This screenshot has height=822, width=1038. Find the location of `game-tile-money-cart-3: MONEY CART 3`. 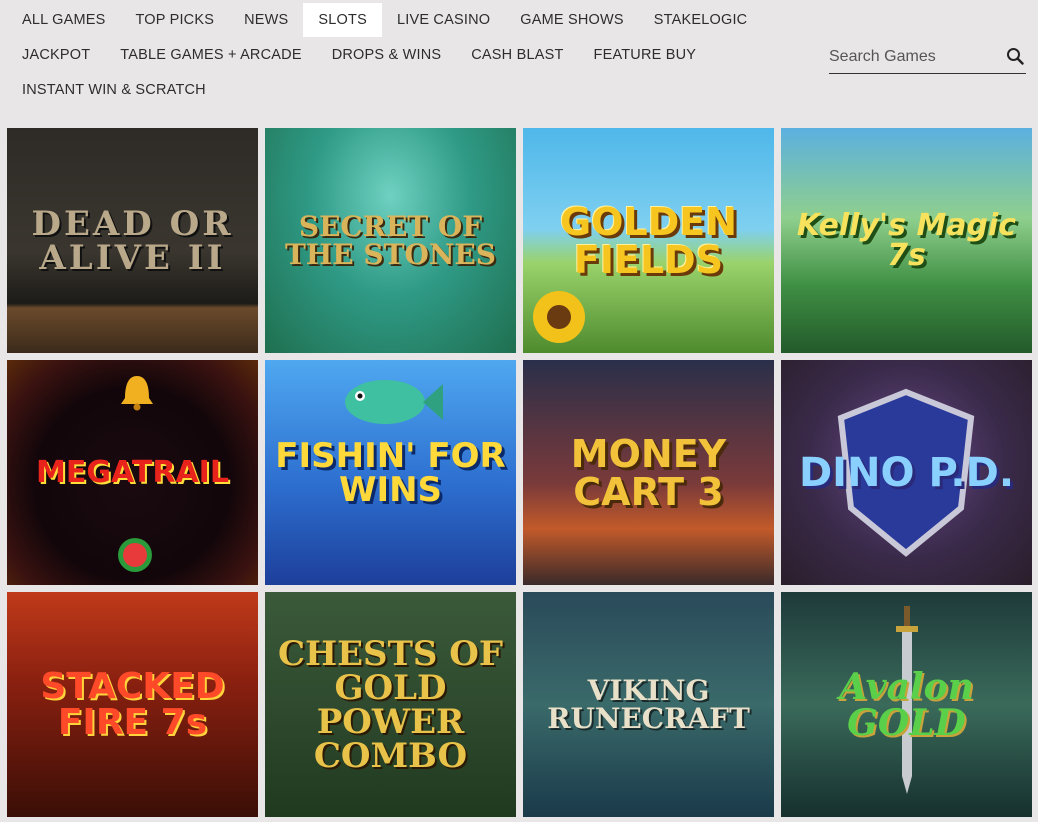

game-tile-money-cart-3: MONEY CART 3 is located at coordinates (648, 472).